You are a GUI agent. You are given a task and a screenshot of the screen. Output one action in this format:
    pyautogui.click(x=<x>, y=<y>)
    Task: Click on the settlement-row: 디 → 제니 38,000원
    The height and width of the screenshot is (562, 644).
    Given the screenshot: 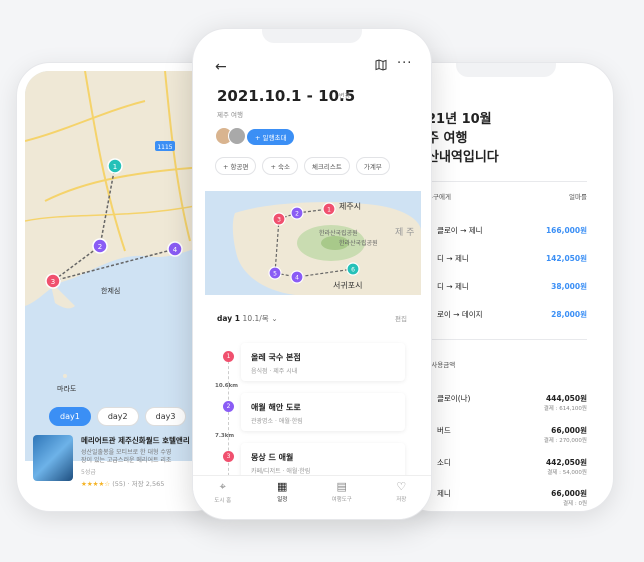 What is the action you would take?
    pyautogui.click(x=512, y=286)
    